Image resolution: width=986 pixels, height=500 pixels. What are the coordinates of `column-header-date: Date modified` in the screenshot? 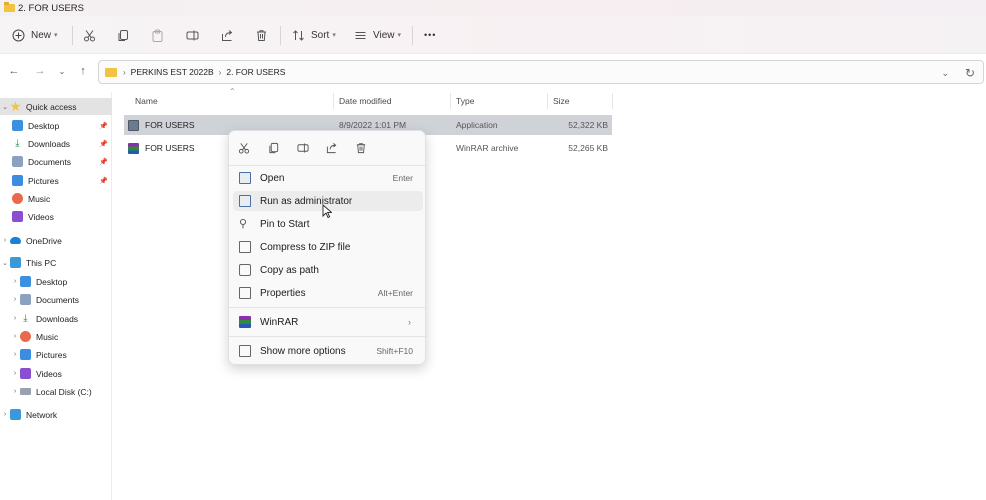 It's located at (365, 101).